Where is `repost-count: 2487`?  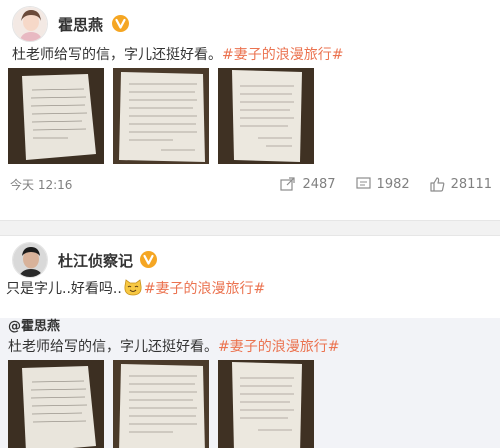
repost-count: 2487 is located at coordinates (319, 184).